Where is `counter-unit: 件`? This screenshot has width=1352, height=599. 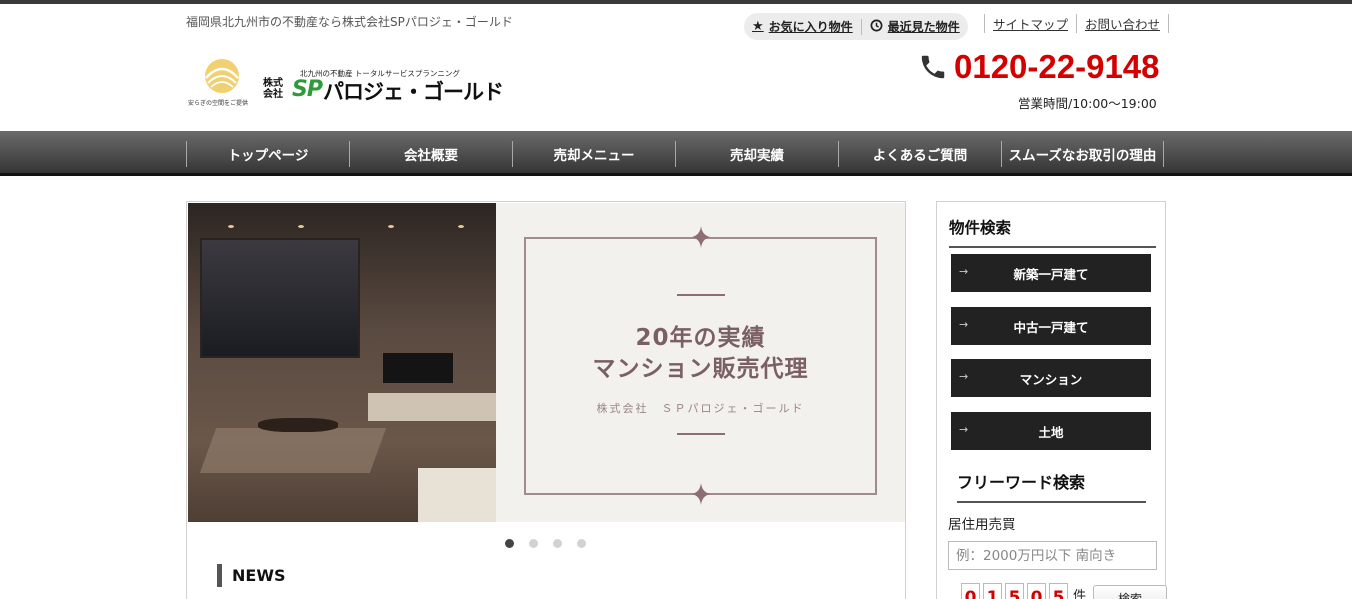 counter-unit: 件 is located at coordinates (1080, 594).